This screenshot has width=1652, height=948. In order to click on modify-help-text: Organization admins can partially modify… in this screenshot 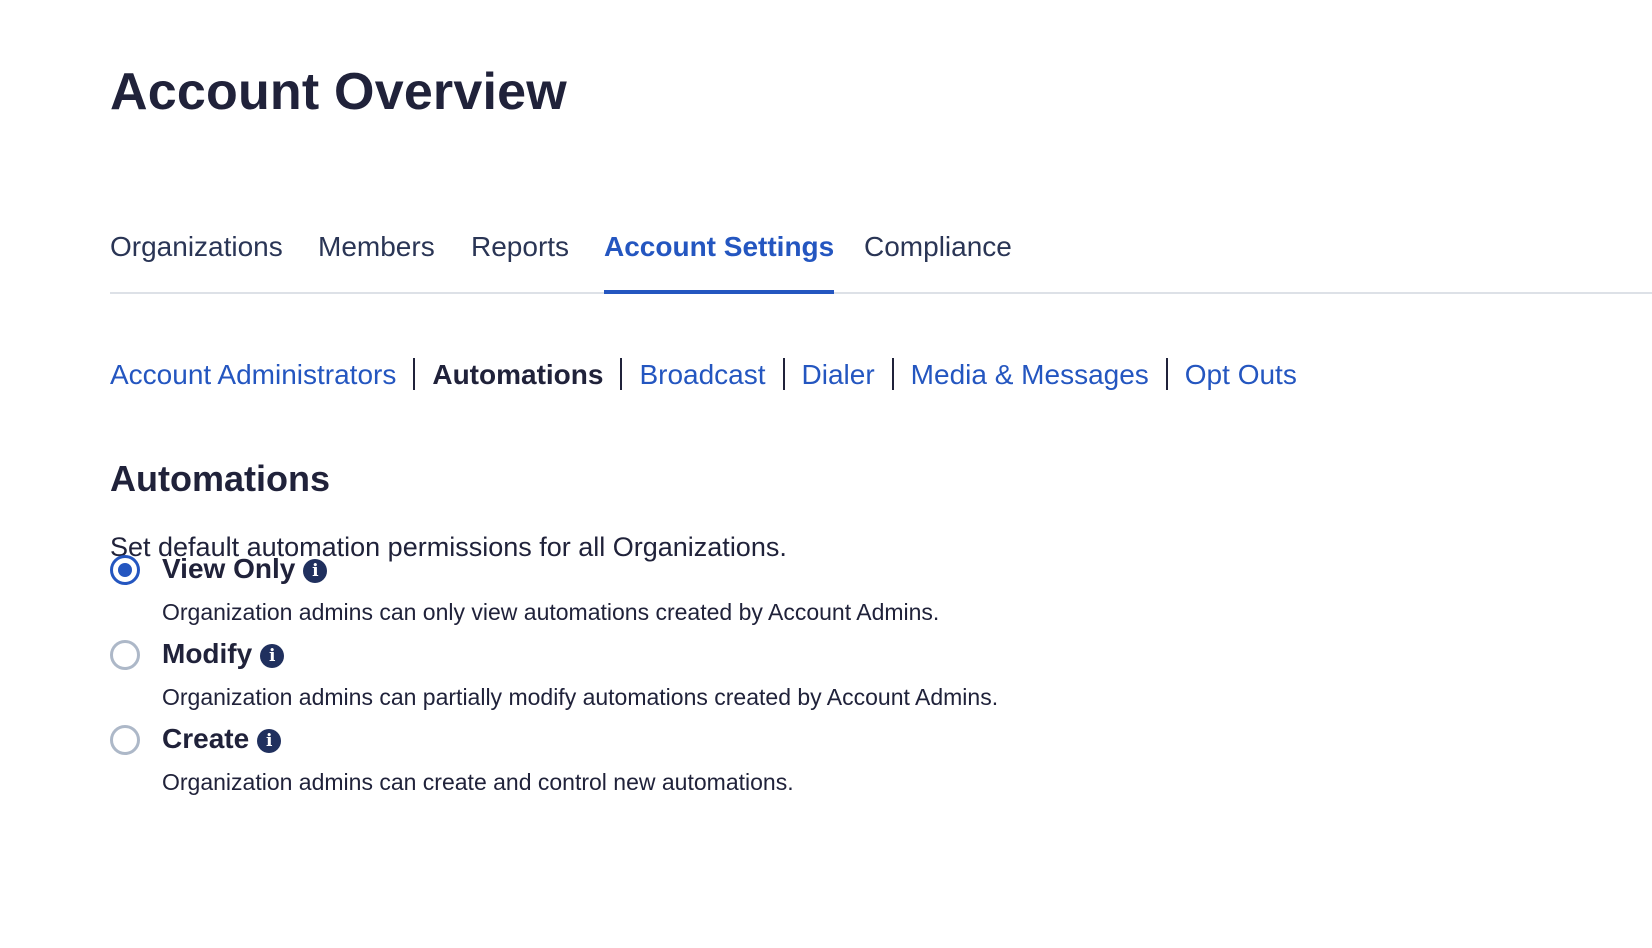, I will do `click(580, 697)`.